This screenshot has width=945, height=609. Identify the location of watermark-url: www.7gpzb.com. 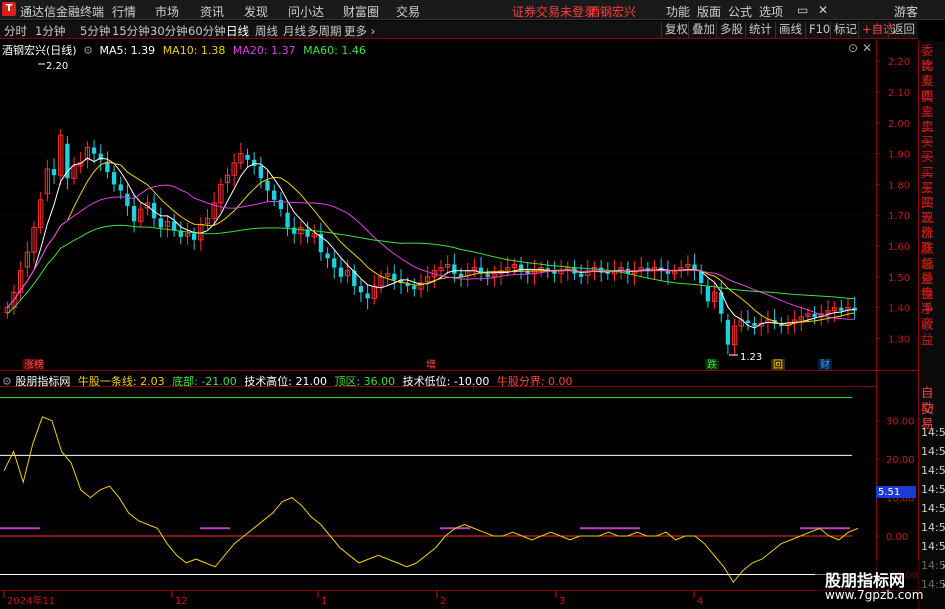
(874, 595).